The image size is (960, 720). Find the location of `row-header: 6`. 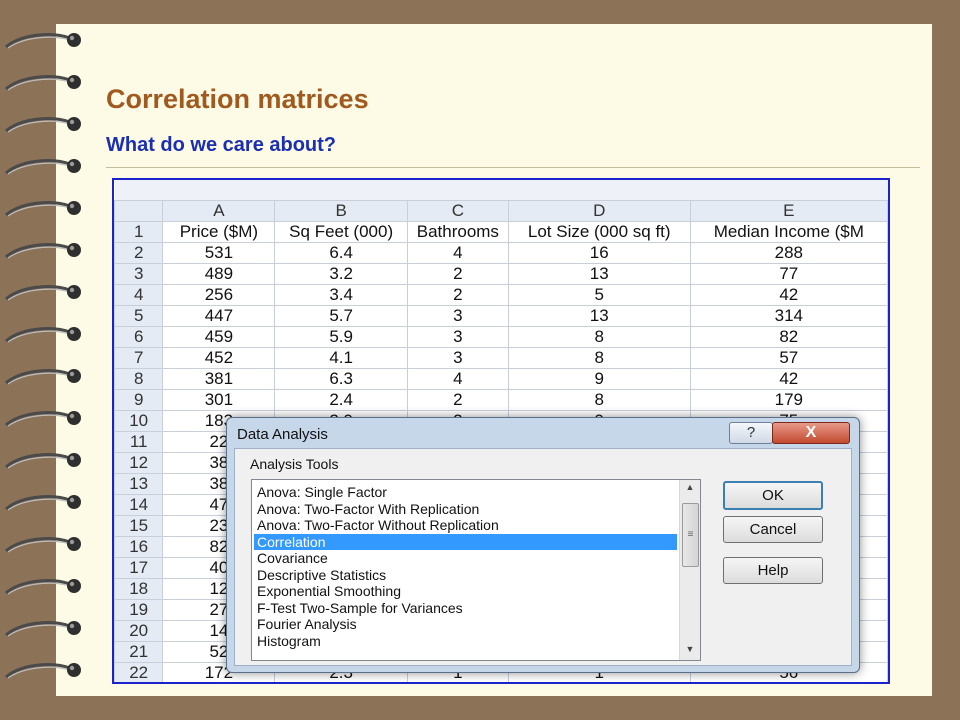

row-header: 6 is located at coordinates (139, 337).